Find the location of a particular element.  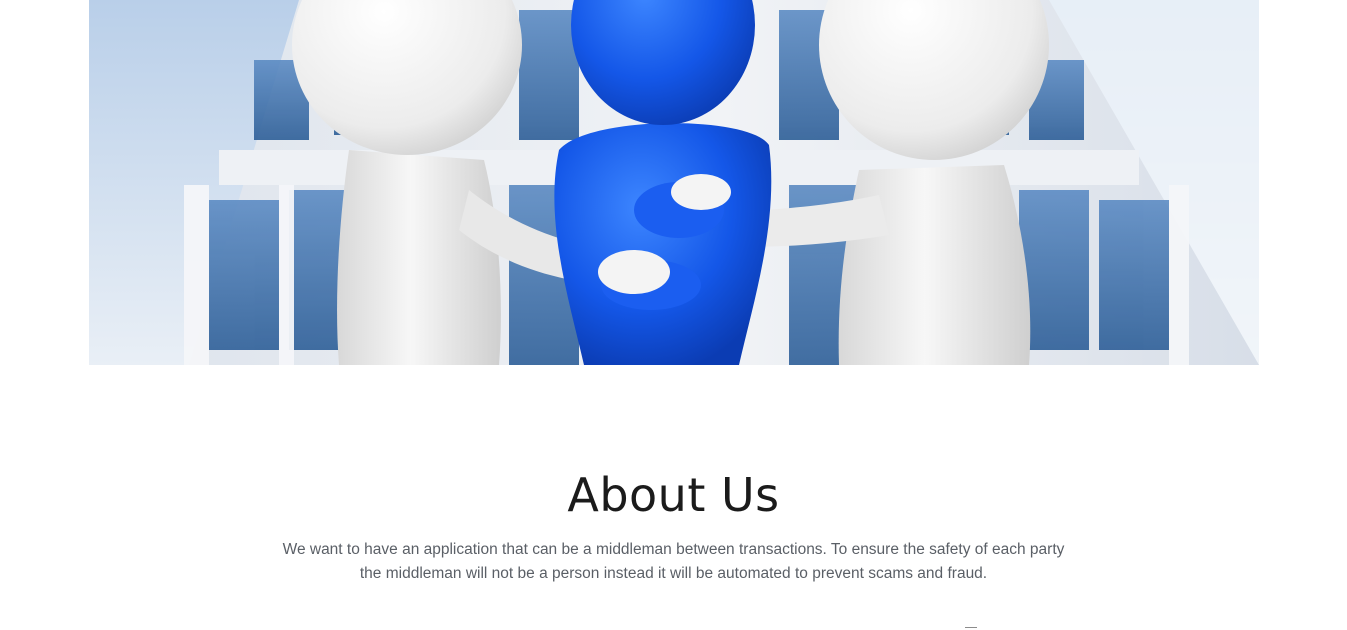

blue-figure-center is located at coordinates (663, 182).